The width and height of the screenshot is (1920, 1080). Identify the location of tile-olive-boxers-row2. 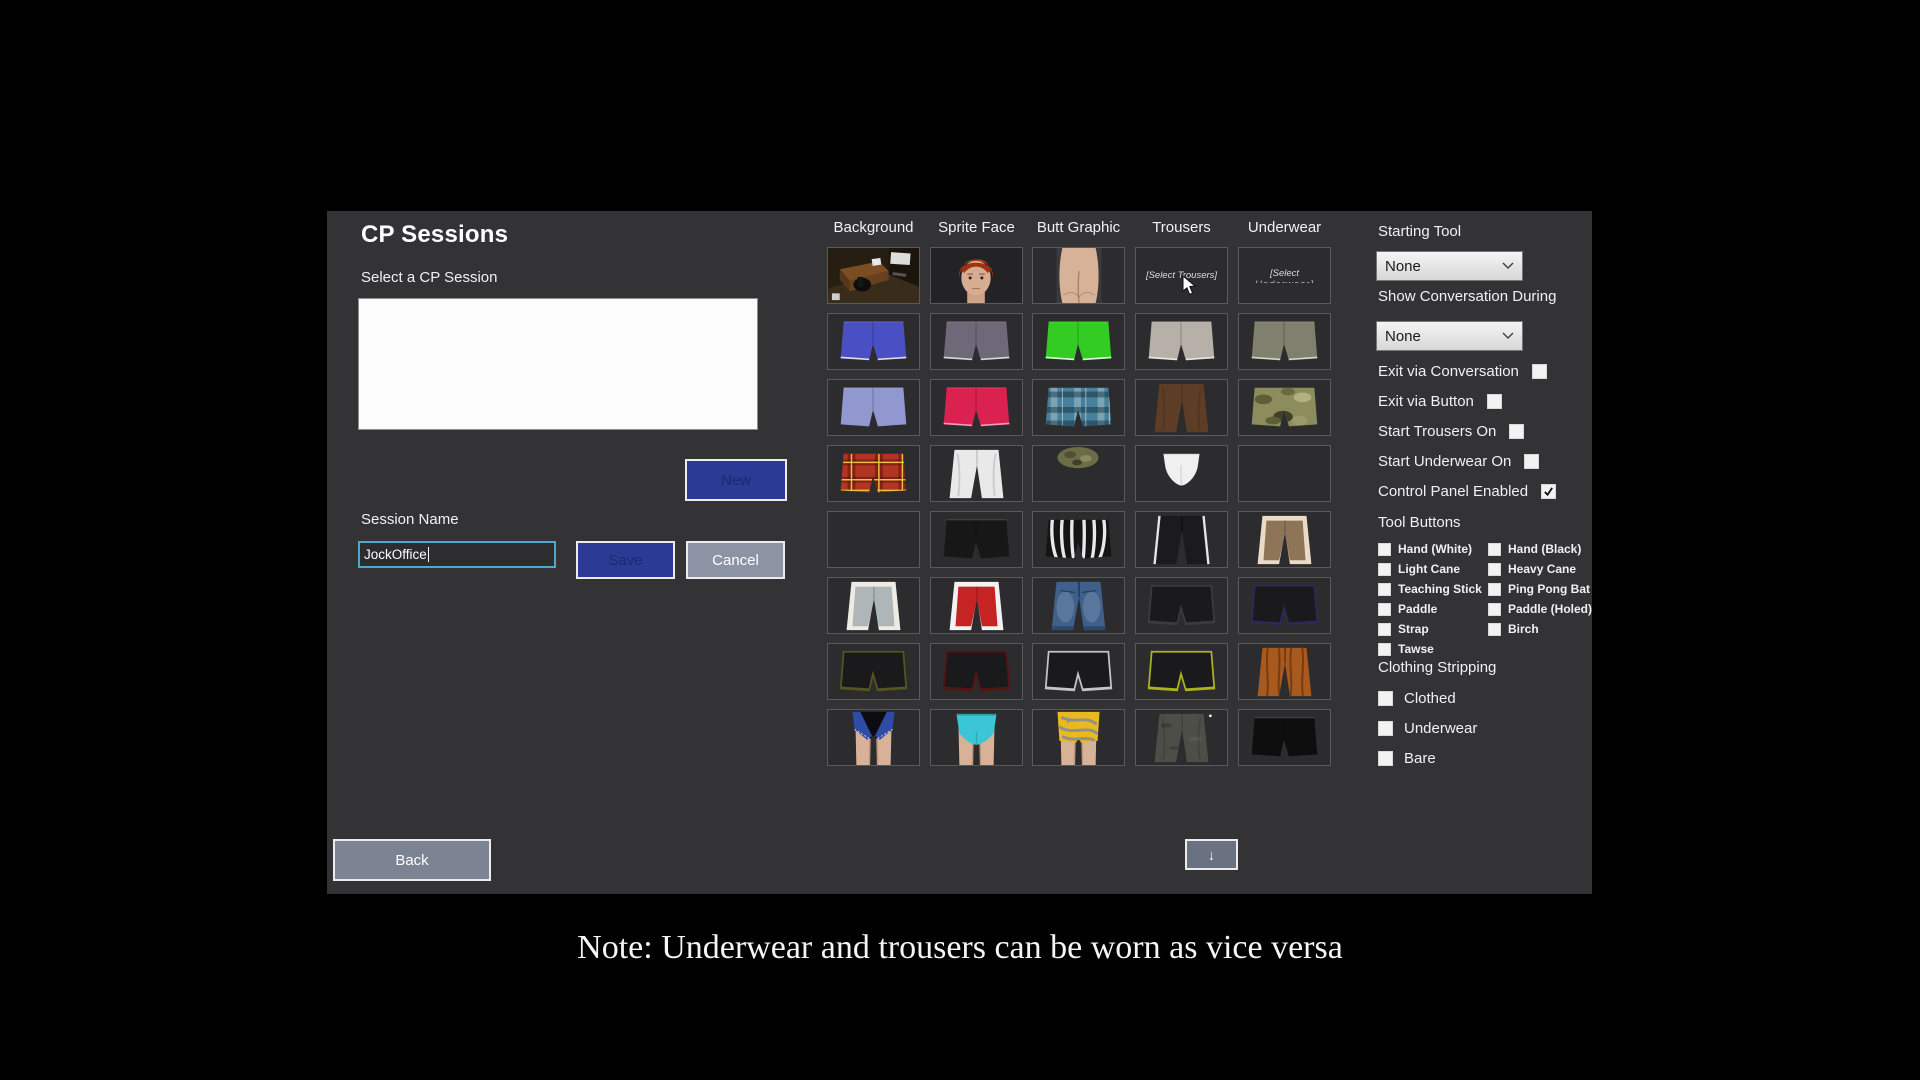
(1284, 341).